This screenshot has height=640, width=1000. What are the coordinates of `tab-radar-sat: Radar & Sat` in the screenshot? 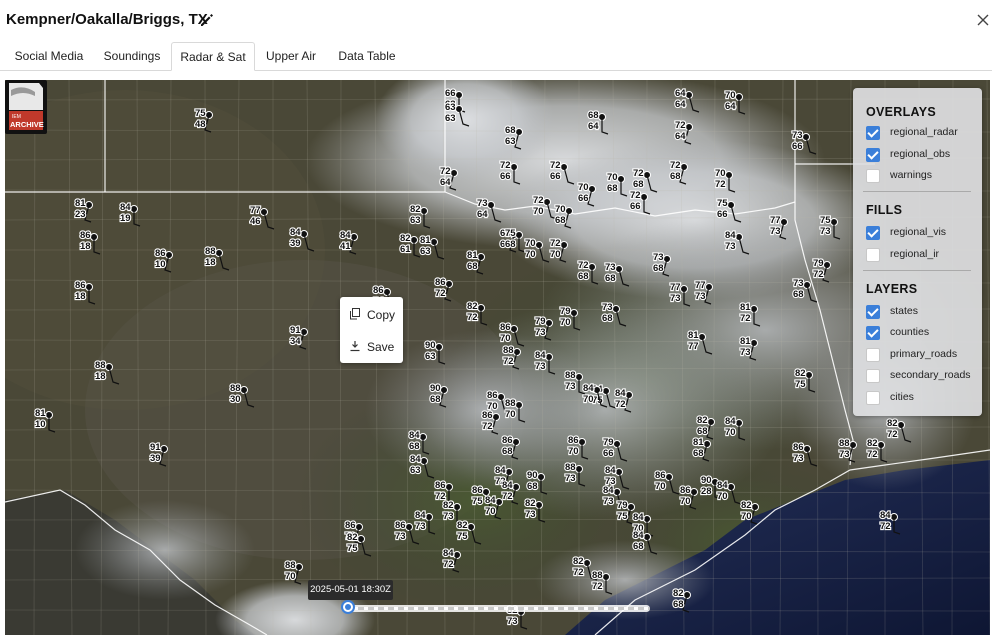 It's located at (213, 56).